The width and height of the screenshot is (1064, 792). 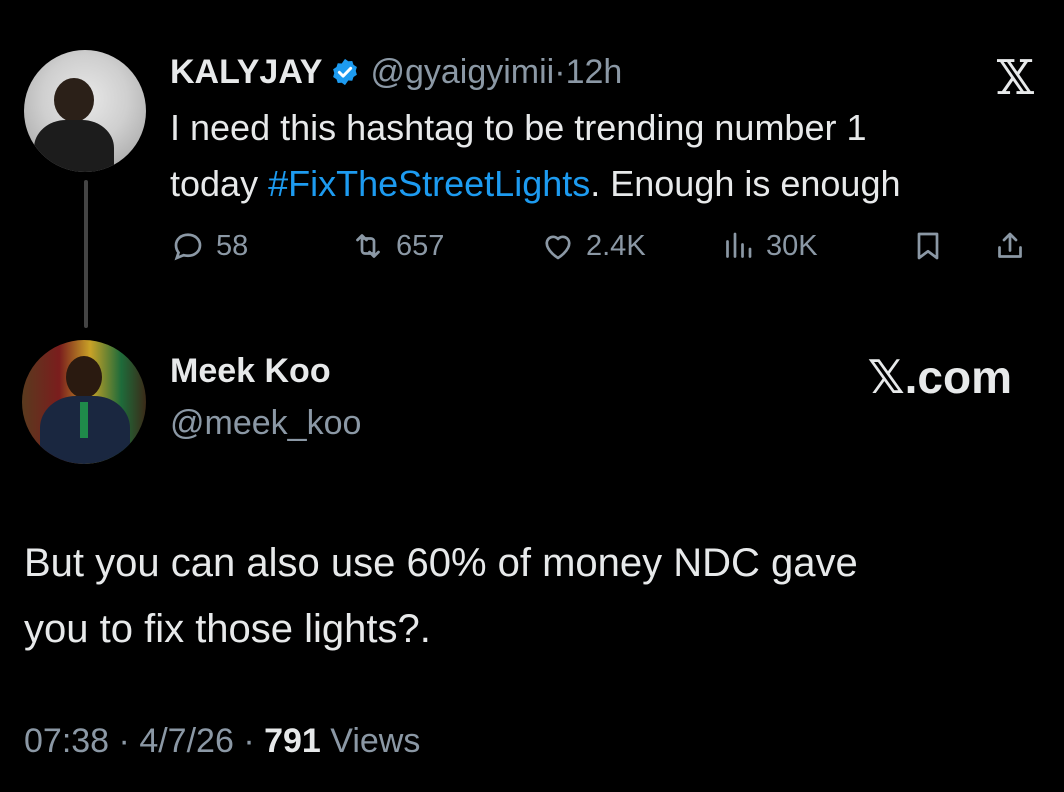 I want to click on avatar-body-shape, so click(x=74, y=146).